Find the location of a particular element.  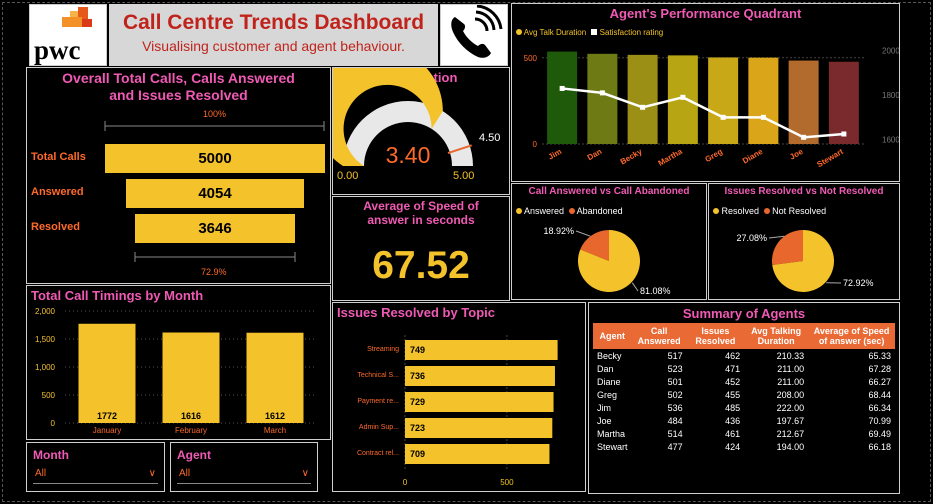

table-cell: 211.00 is located at coordinates (791, 381).